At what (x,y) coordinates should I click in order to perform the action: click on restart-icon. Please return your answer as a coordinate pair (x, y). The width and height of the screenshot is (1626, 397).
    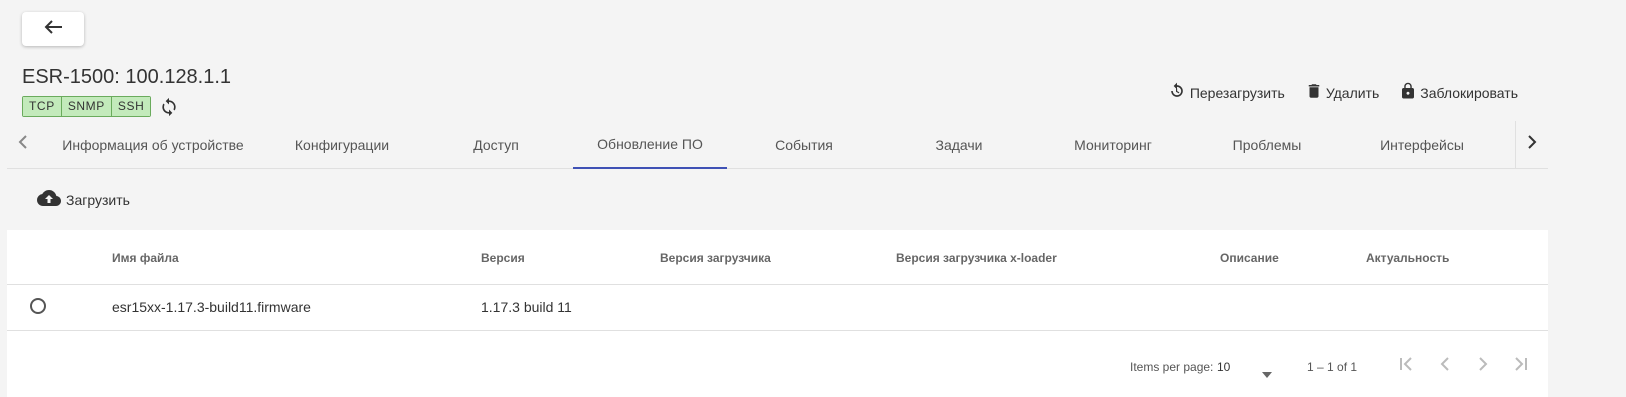
    Looking at the image, I should click on (1178, 92).